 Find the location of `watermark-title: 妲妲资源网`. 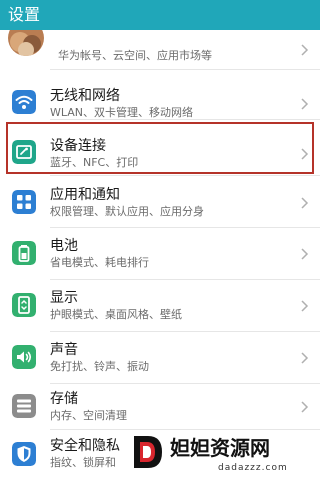

watermark-title: 妲妲资源网 is located at coordinates (220, 448).